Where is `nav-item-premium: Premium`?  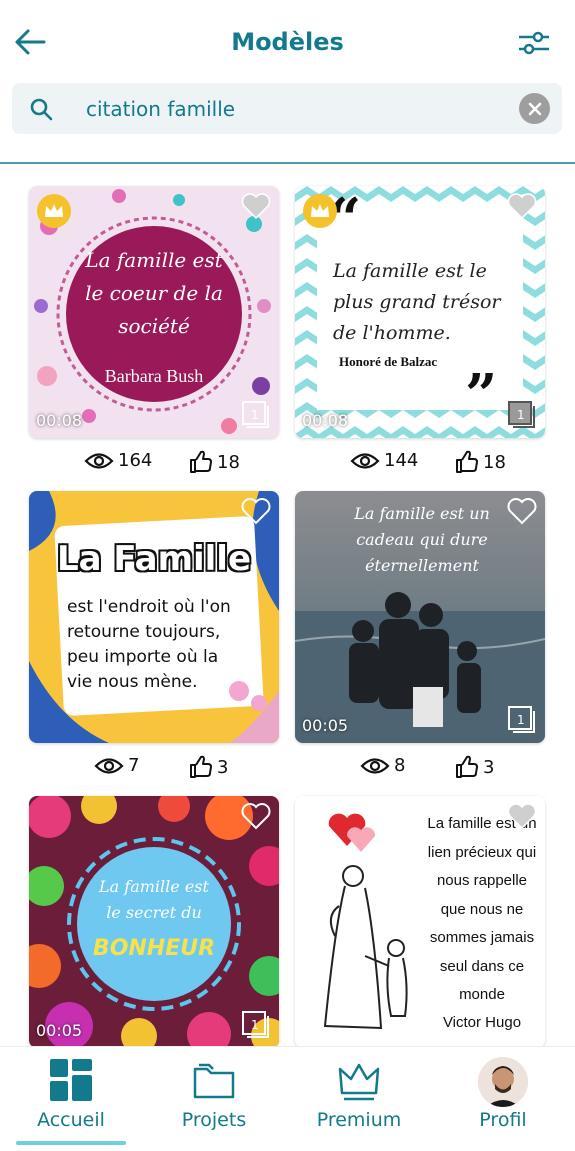
nav-item-premium: Premium is located at coordinates (359, 1097).